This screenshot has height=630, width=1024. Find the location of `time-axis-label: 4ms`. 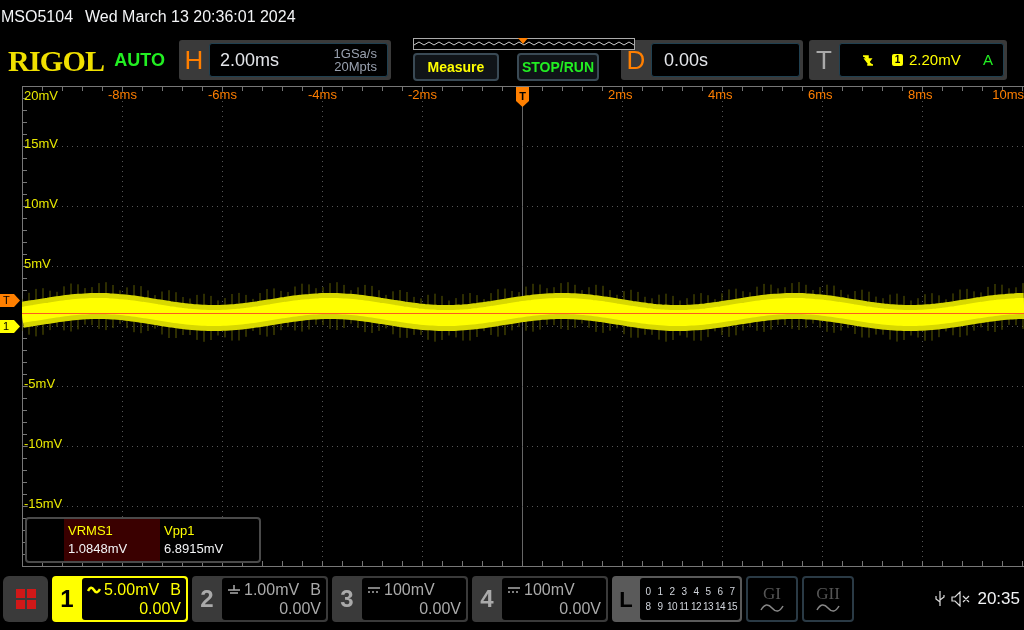

time-axis-label: 4ms is located at coordinates (720, 95).